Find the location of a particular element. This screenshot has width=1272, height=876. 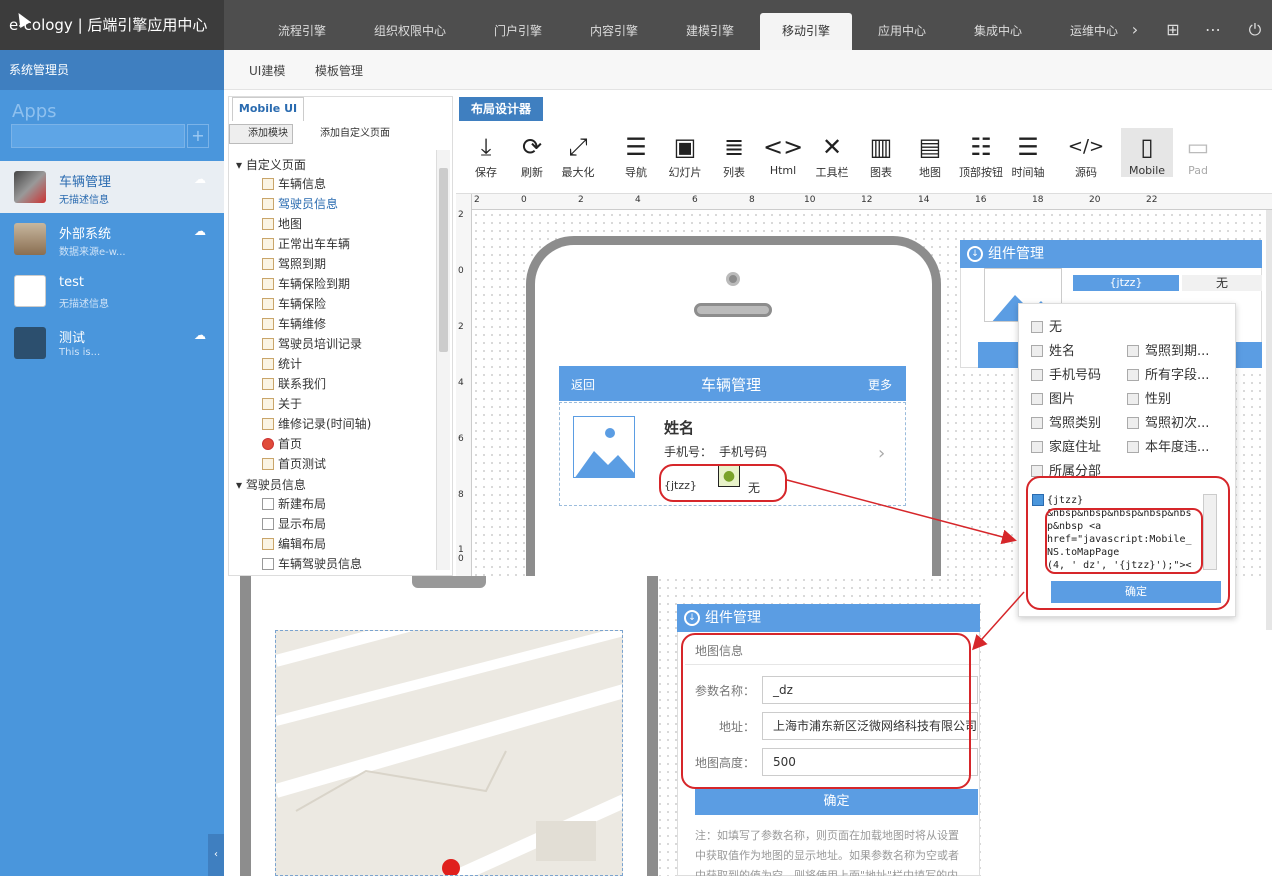

annotation-arrows is located at coordinates (905, 565).